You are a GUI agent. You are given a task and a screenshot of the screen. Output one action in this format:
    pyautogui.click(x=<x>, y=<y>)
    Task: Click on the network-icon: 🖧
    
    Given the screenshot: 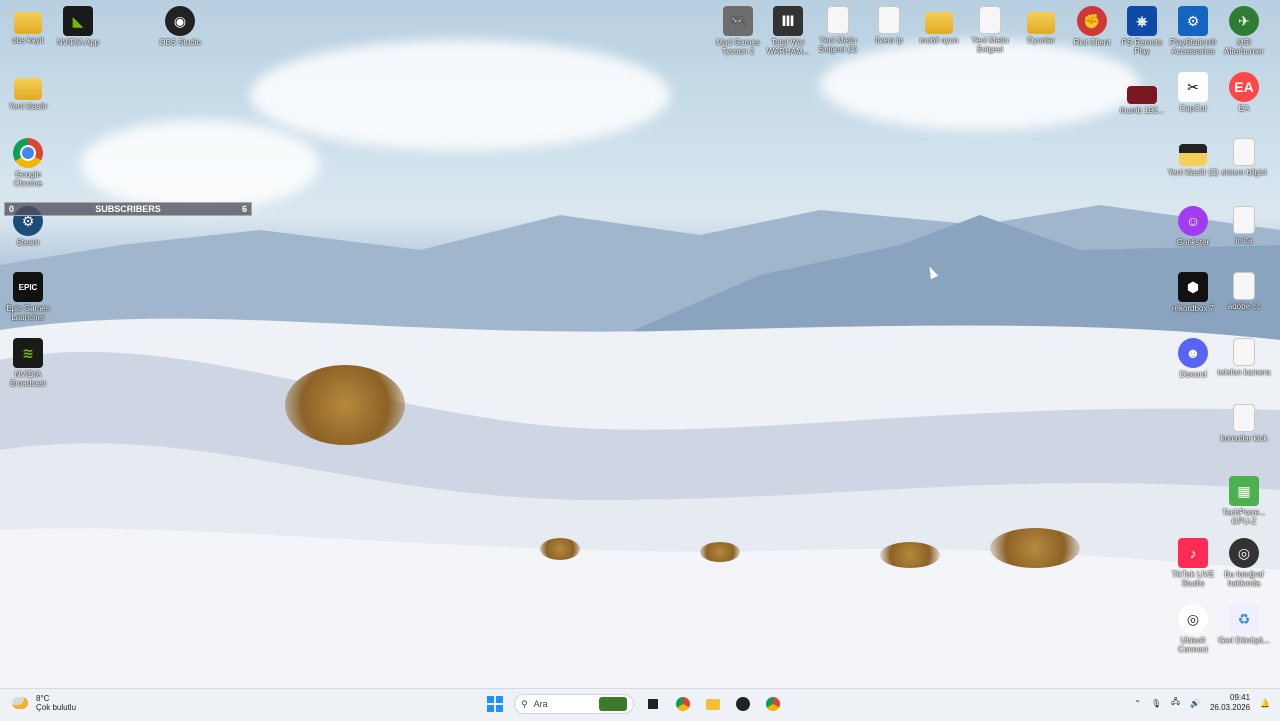 What is the action you would take?
    pyautogui.click(x=1175, y=703)
    